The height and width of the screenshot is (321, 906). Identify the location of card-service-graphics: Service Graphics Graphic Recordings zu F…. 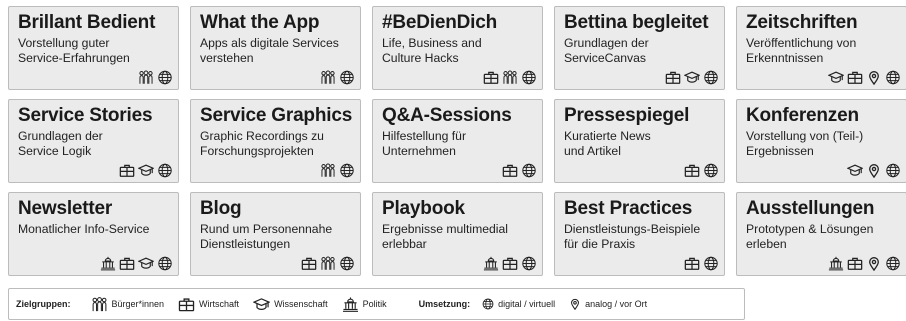
(275, 141).